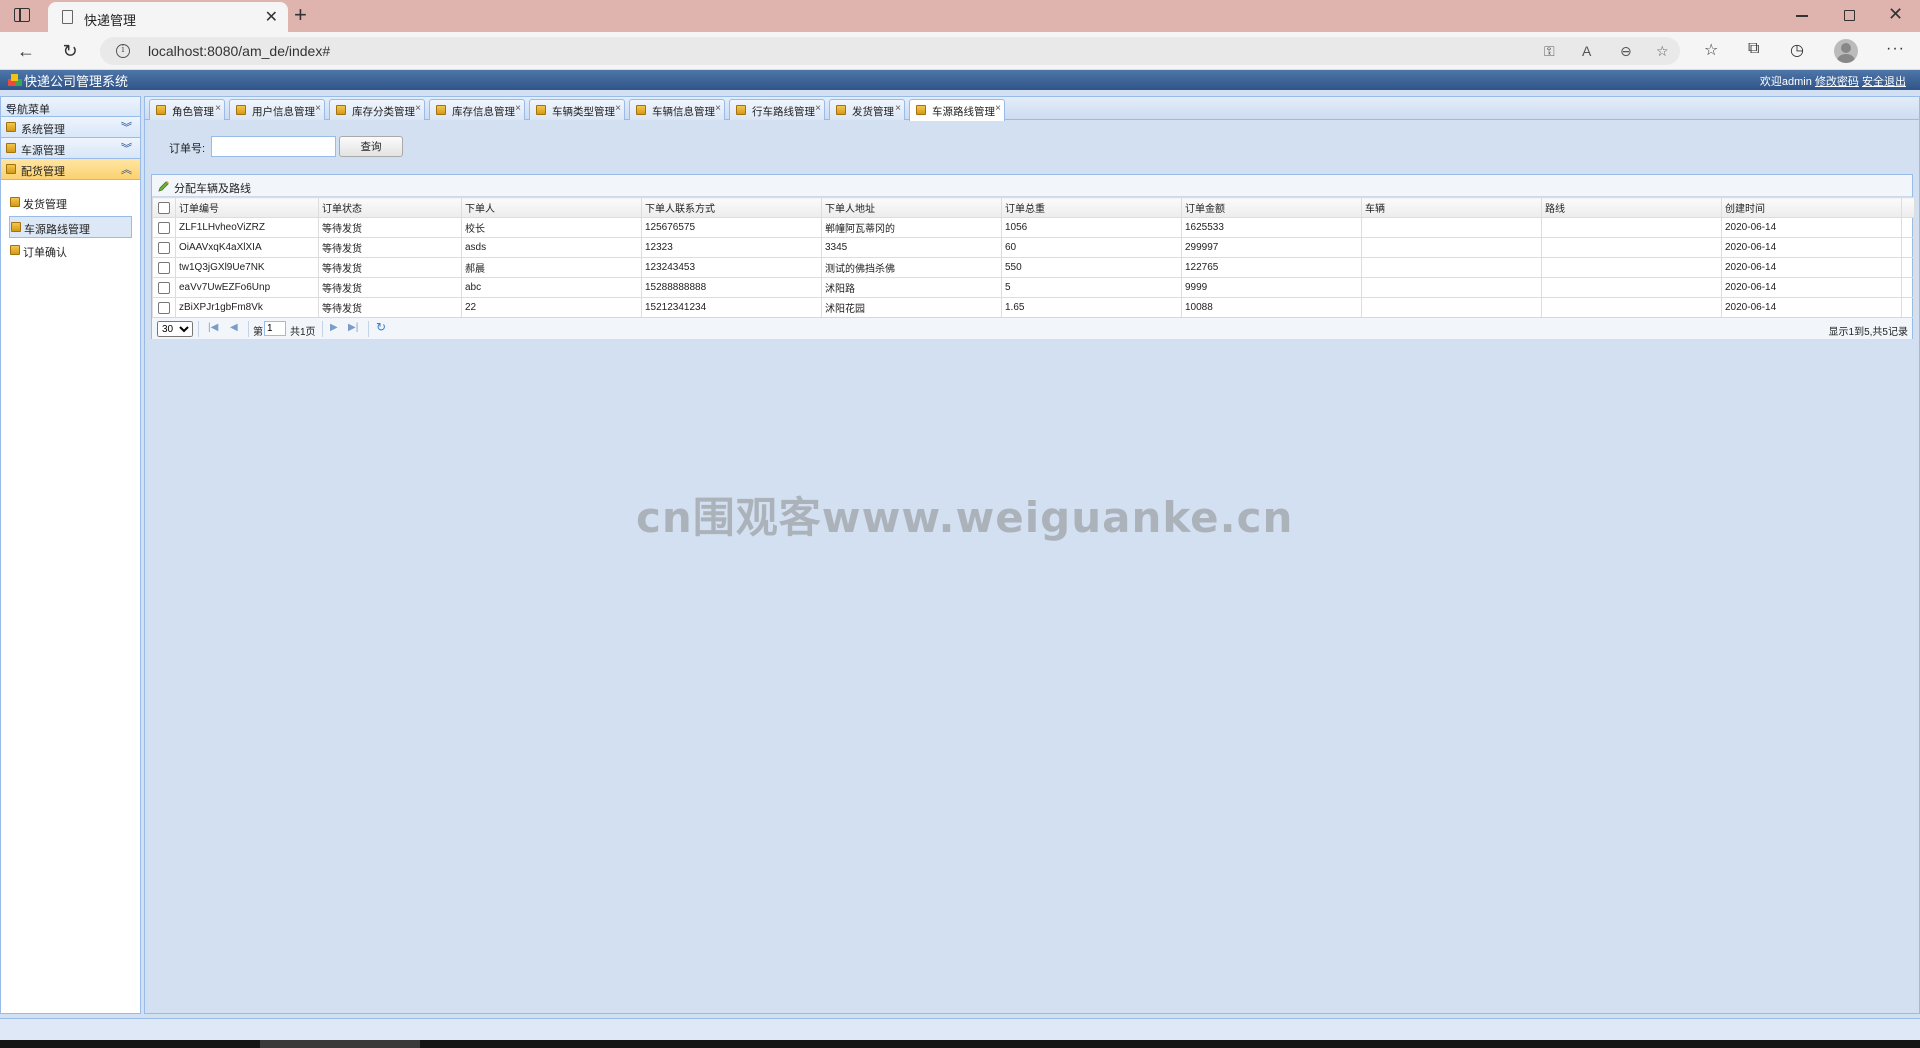 Image resolution: width=1920 pixels, height=1048 pixels. Describe the element at coordinates (275, 328) in the screenshot. I see `current-page-input` at that location.